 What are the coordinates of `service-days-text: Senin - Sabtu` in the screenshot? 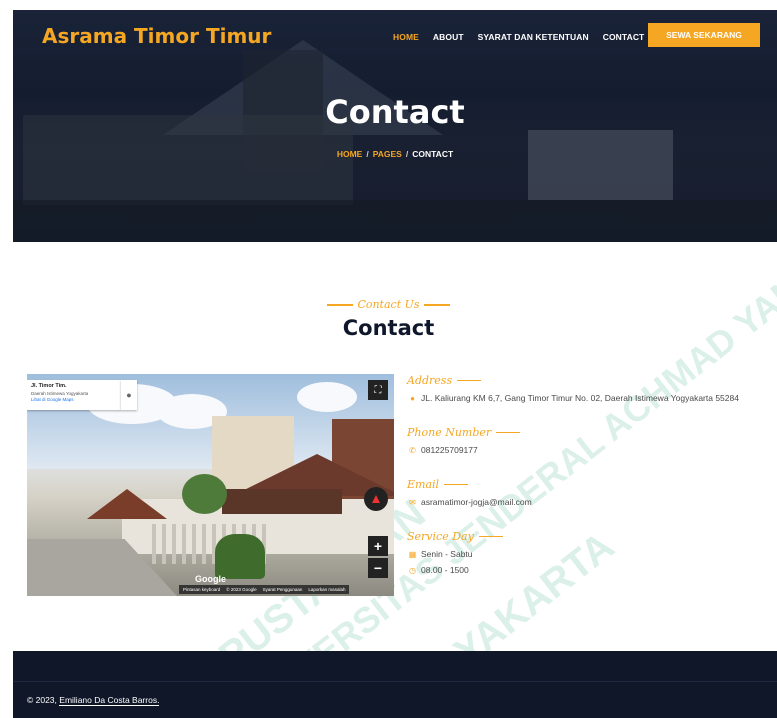 It's located at (447, 554).